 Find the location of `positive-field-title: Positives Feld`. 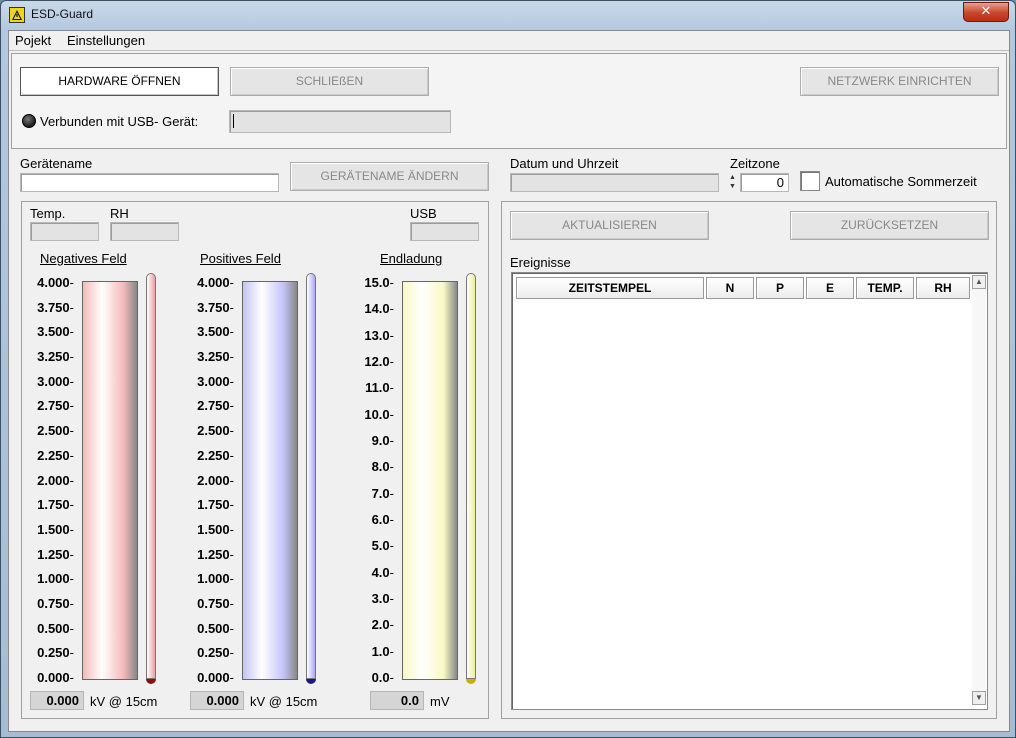

positive-field-title: Positives Feld is located at coordinates (240, 258).